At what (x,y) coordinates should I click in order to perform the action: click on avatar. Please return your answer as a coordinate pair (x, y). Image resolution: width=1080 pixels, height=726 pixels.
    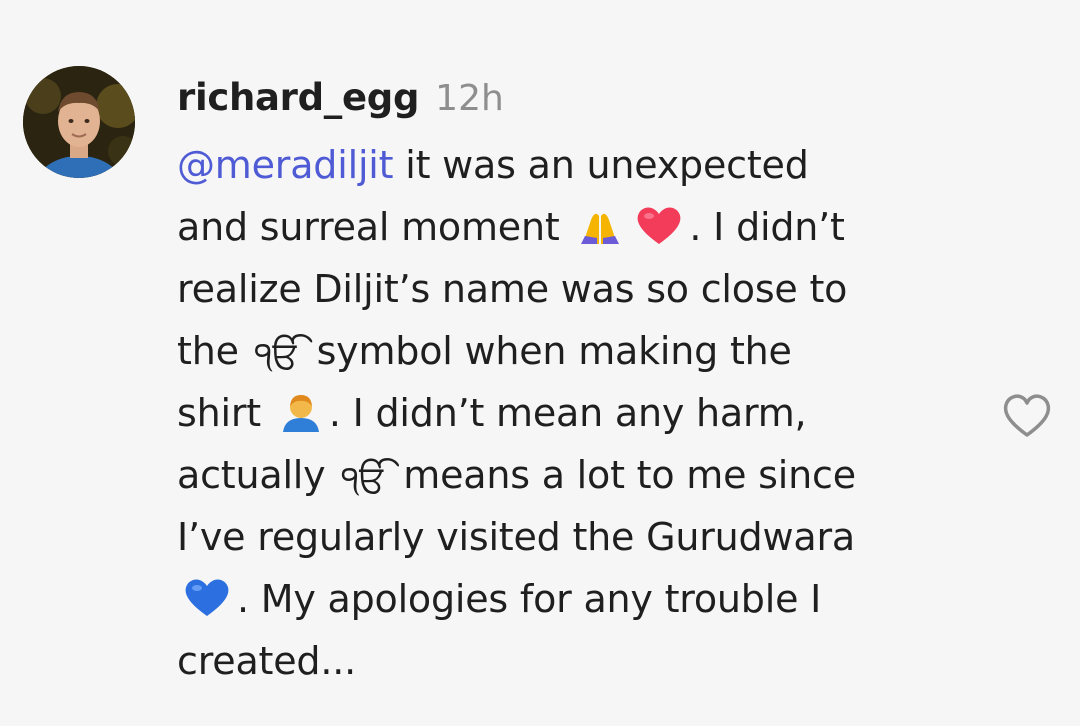
    Looking at the image, I should click on (79, 122).